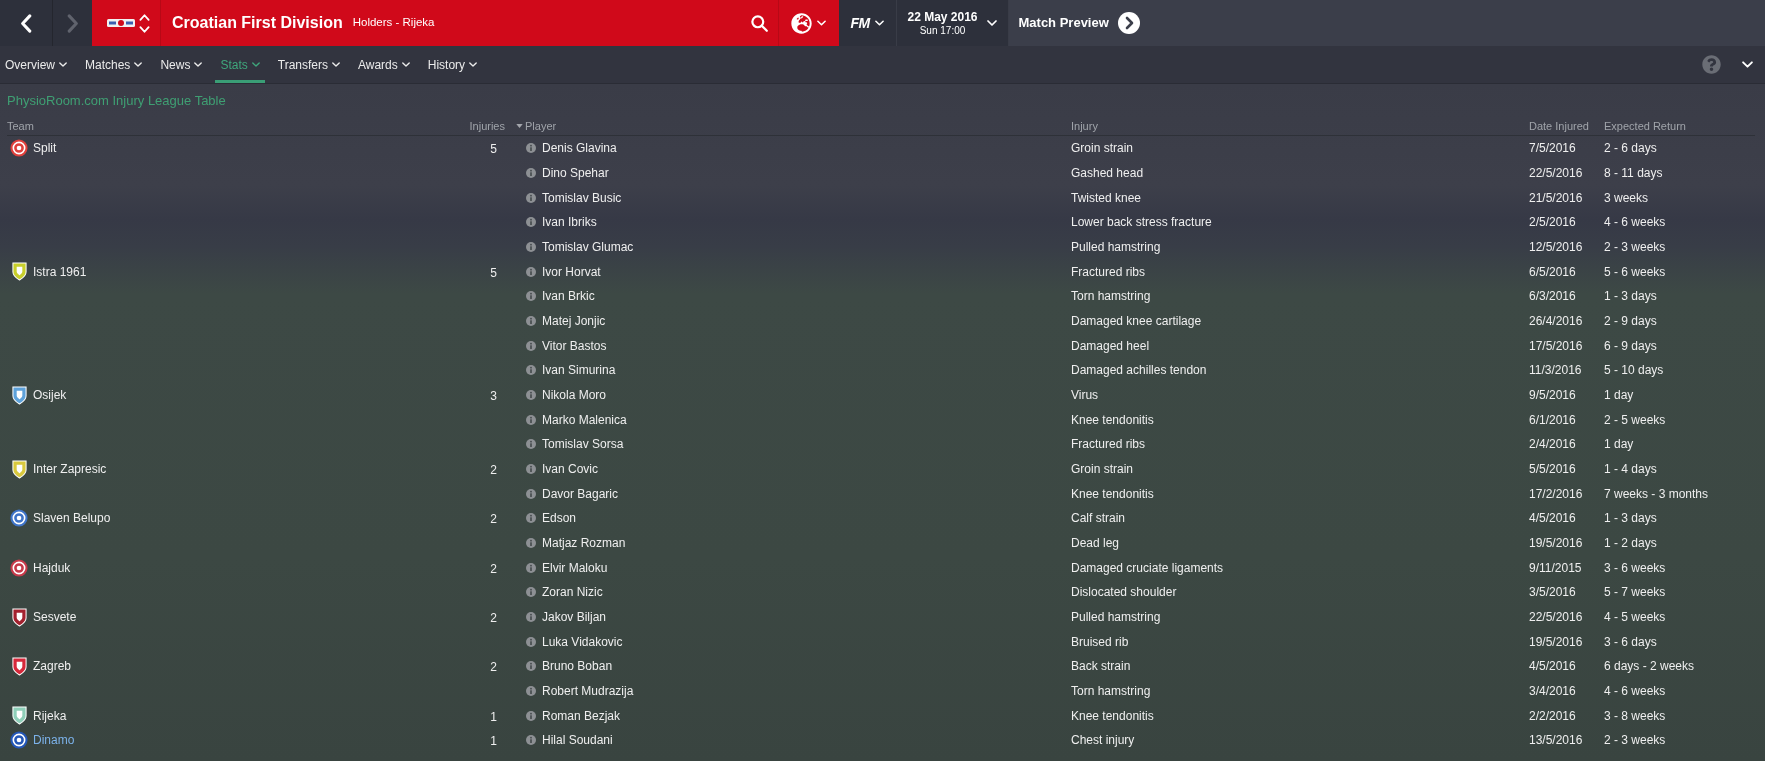 This screenshot has height=761, width=1765. Describe the element at coordinates (1111, 296) in the screenshot. I see `injury-text: Torn hamstring` at that location.